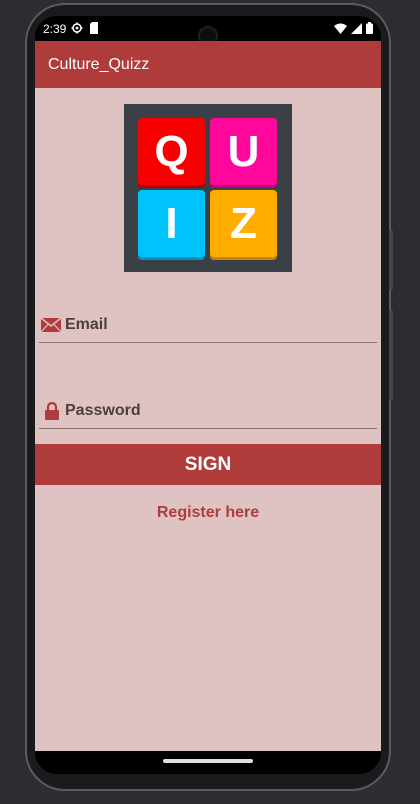  Describe the element at coordinates (391, 355) in the screenshot. I see `volume-button` at that location.